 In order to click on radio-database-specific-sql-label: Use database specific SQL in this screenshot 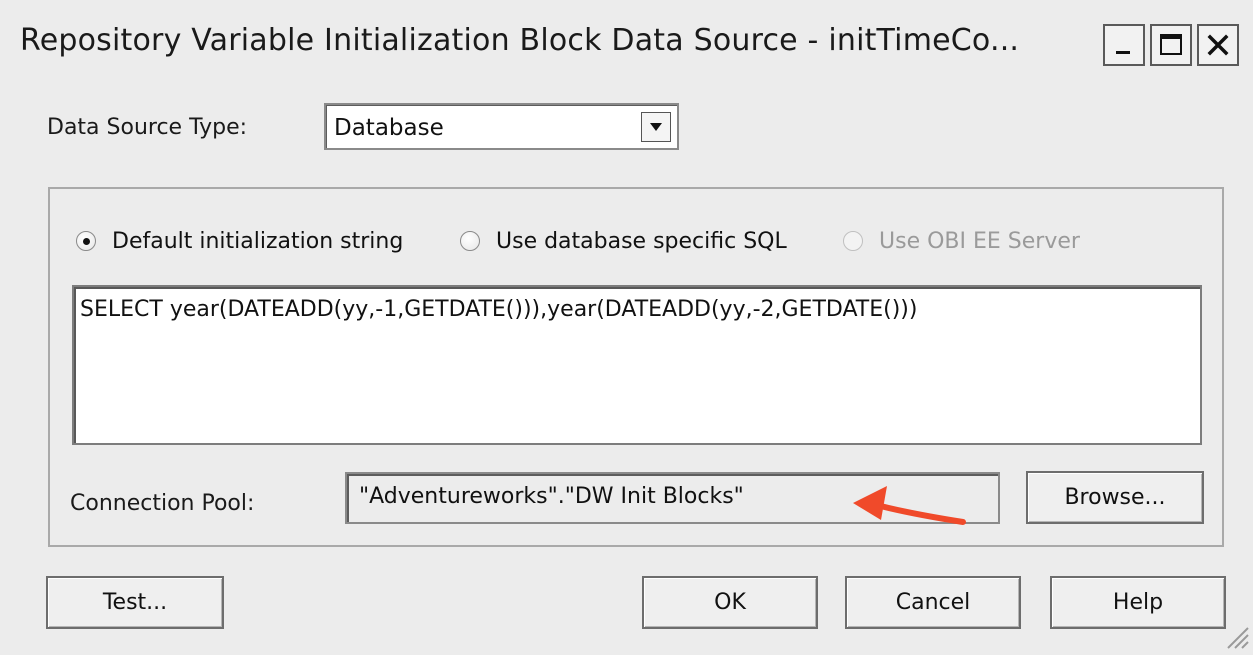, I will do `click(641, 241)`.